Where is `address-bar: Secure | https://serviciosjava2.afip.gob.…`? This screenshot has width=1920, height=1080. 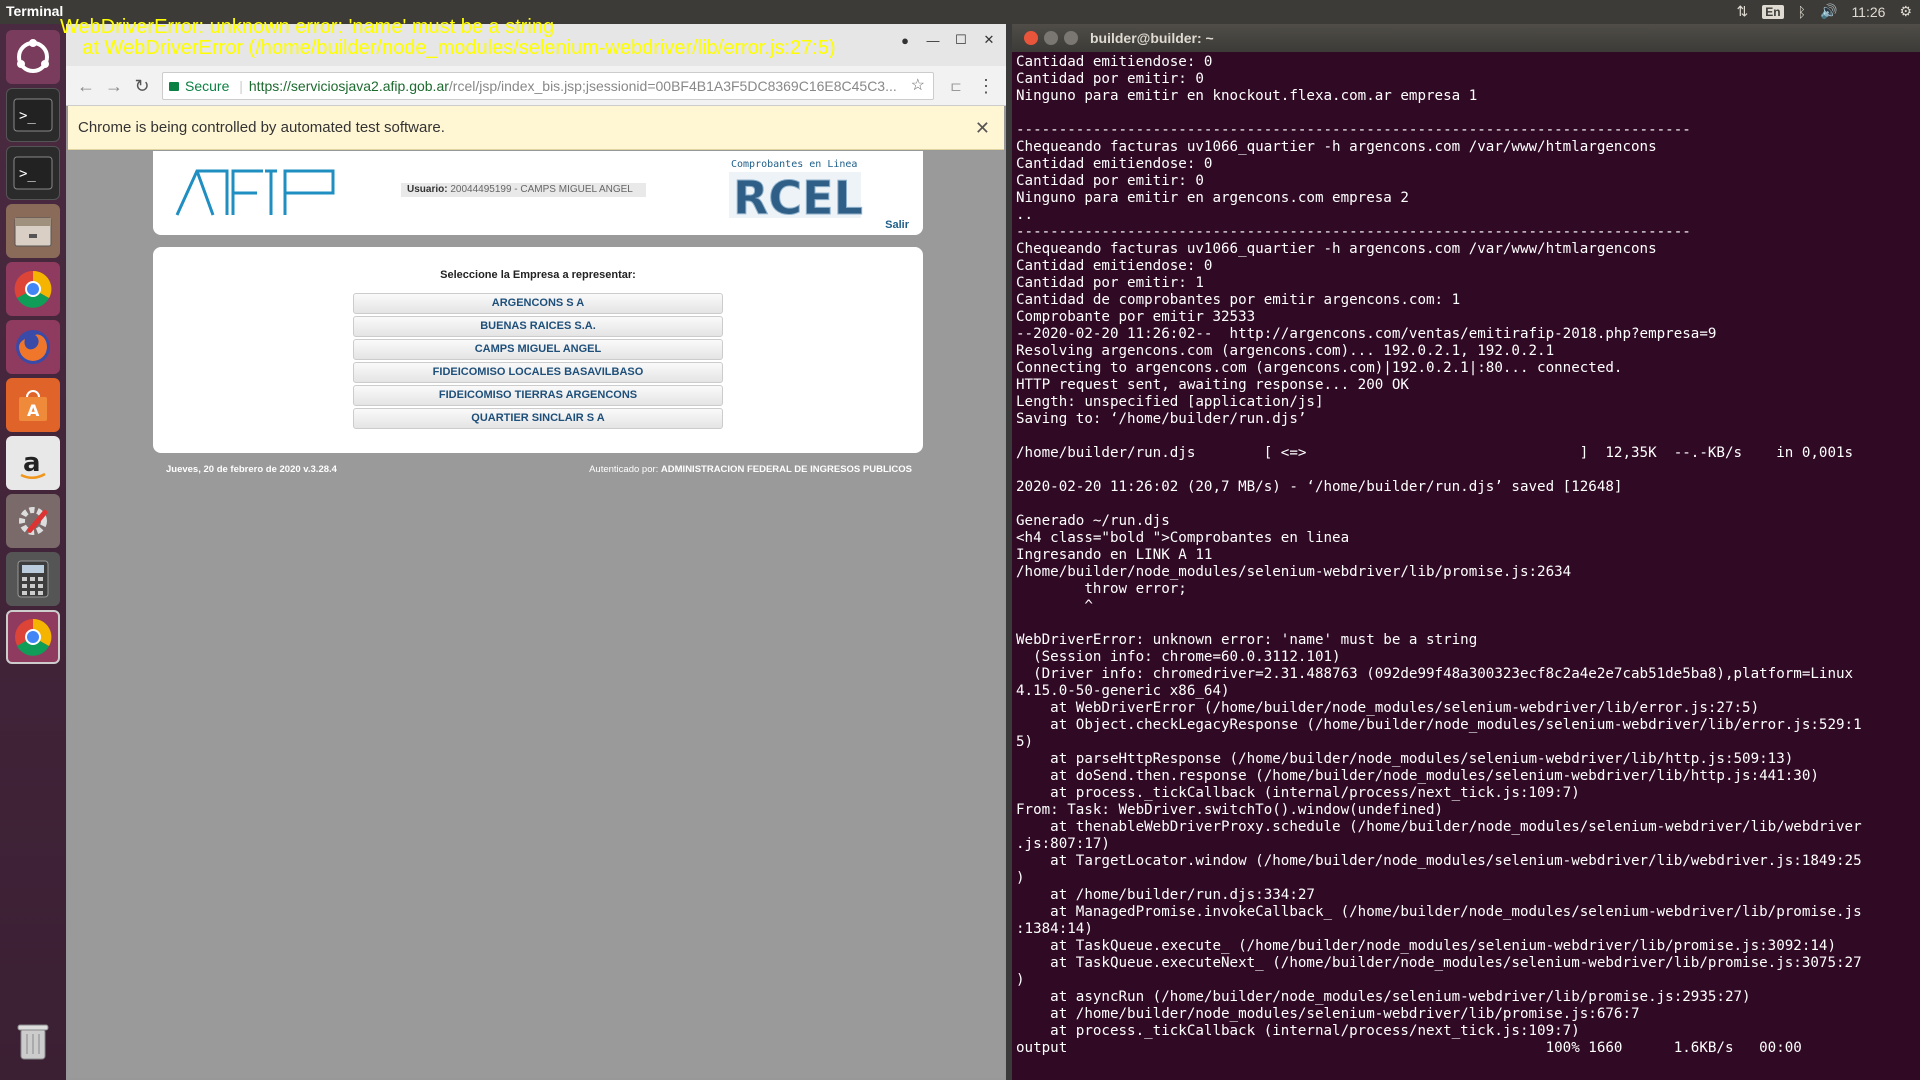
address-bar: Secure | https://serviciosjava2.afip.gob.… is located at coordinates (548, 86).